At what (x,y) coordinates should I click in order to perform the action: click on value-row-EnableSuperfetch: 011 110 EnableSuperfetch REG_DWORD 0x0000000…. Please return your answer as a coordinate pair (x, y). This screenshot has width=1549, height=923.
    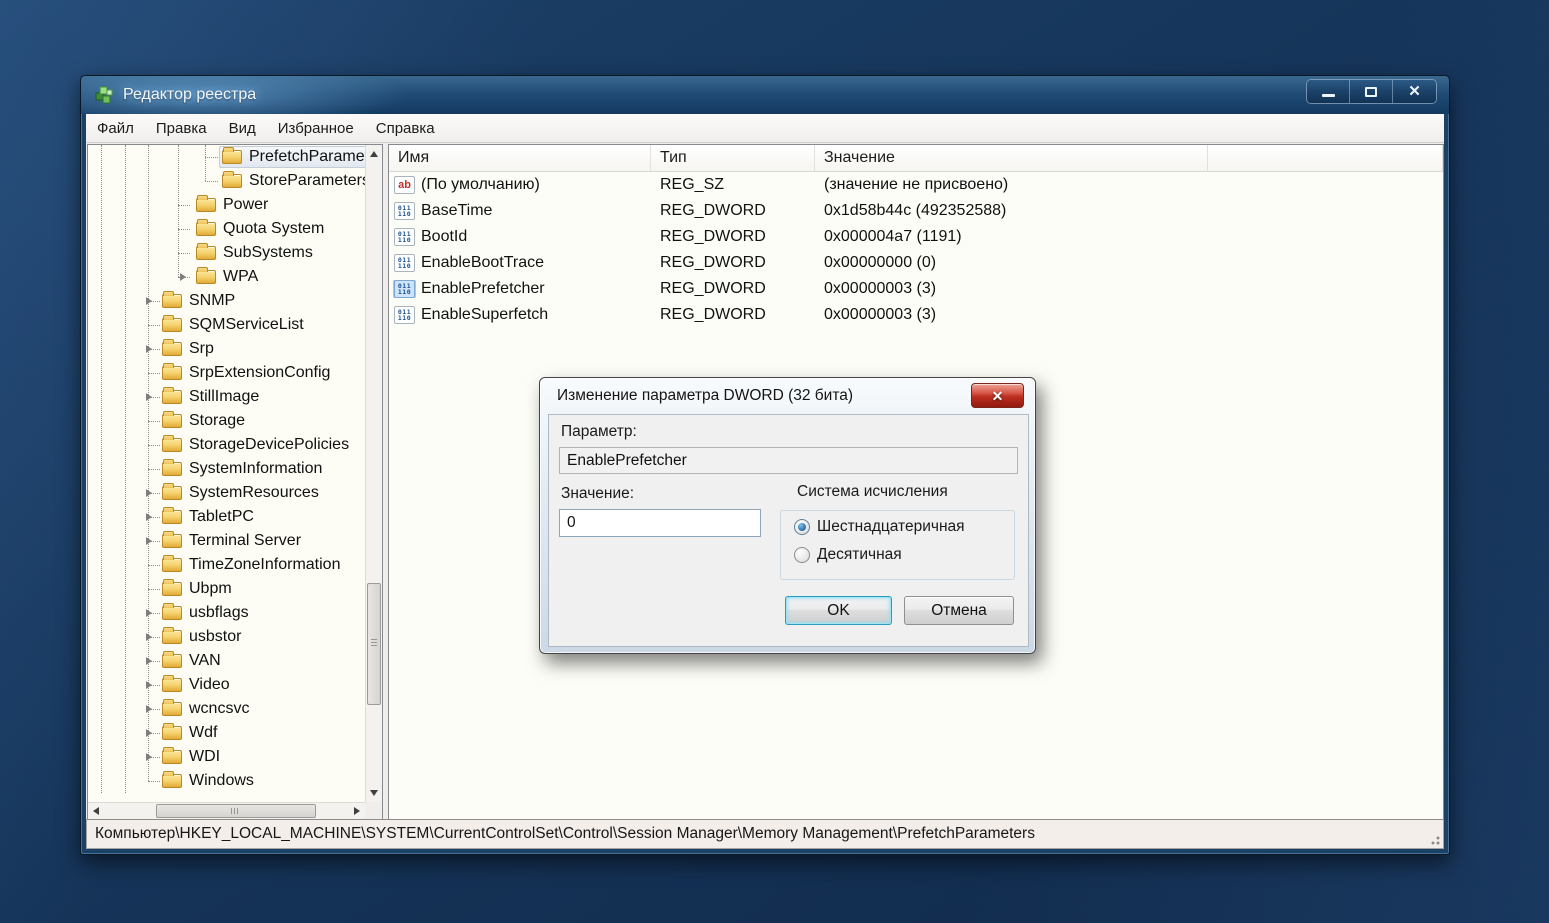
    Looking at the image, I should click on (916, 315).